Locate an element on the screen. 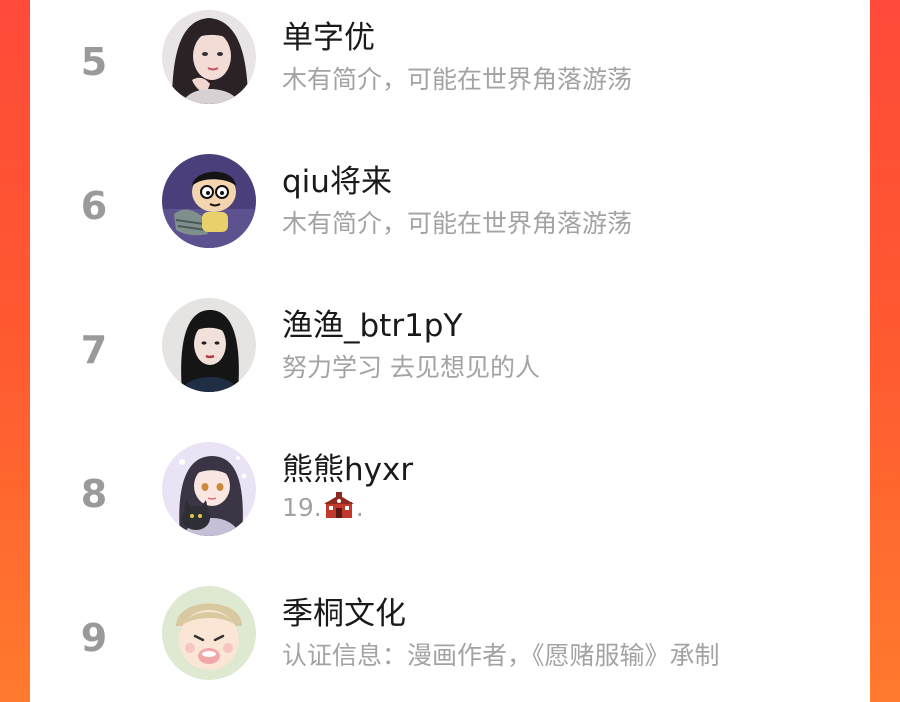 This screenshot has height=702, width=900. user-name: qiu将来 is located at coordinates (337, 178).